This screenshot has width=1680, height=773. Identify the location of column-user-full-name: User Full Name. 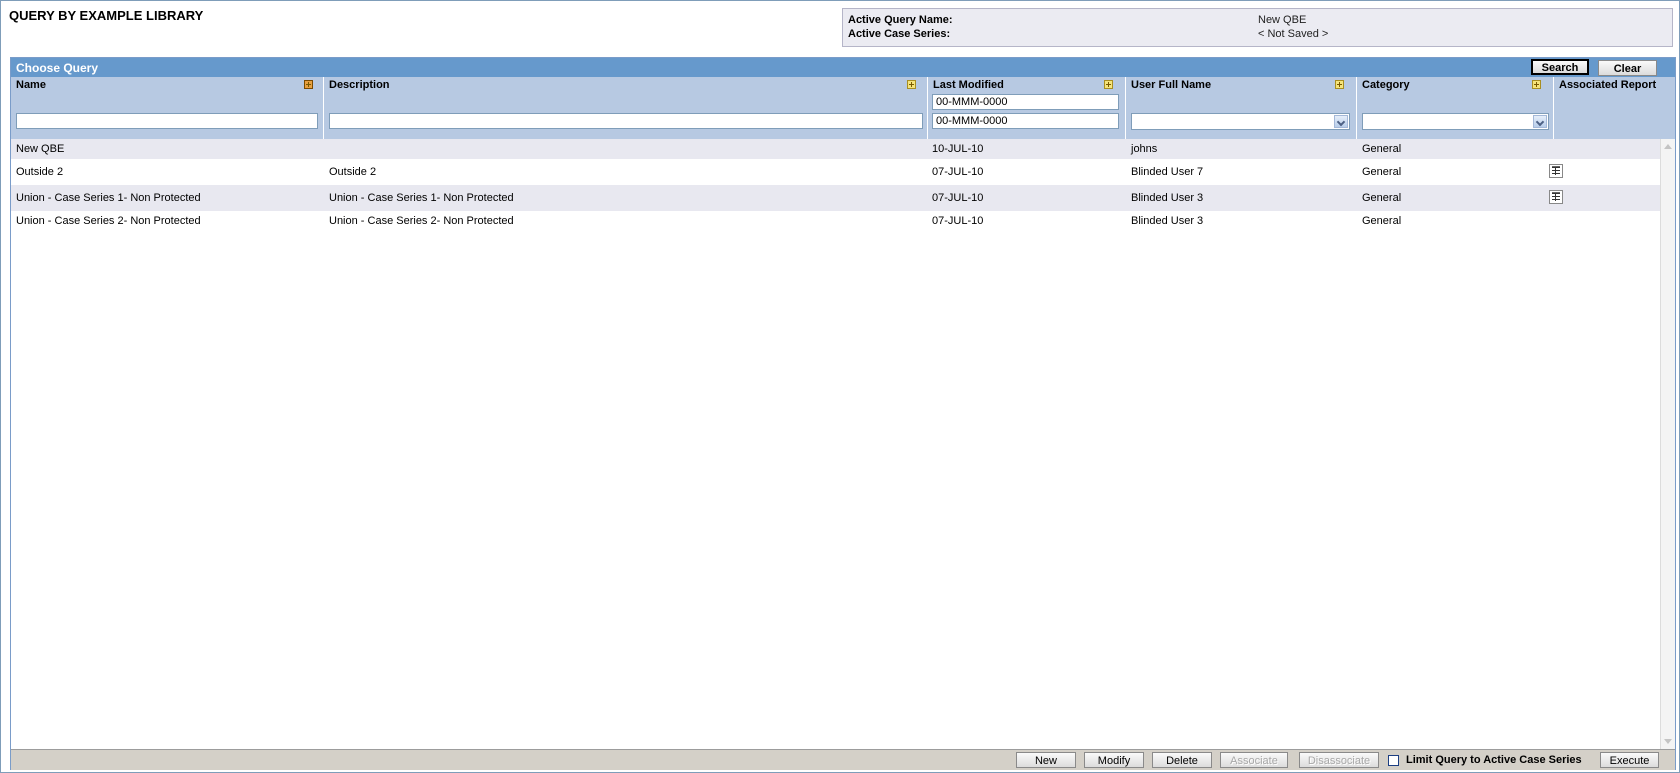
(1241, 108).